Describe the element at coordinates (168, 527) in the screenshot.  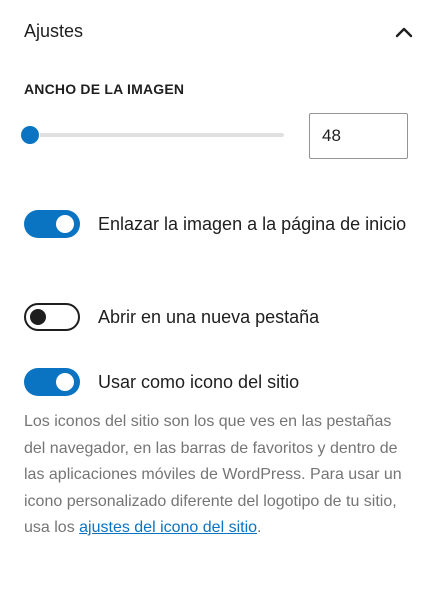
I see `site-icon-settings-link: ajustes del icono del sitio` at that location.